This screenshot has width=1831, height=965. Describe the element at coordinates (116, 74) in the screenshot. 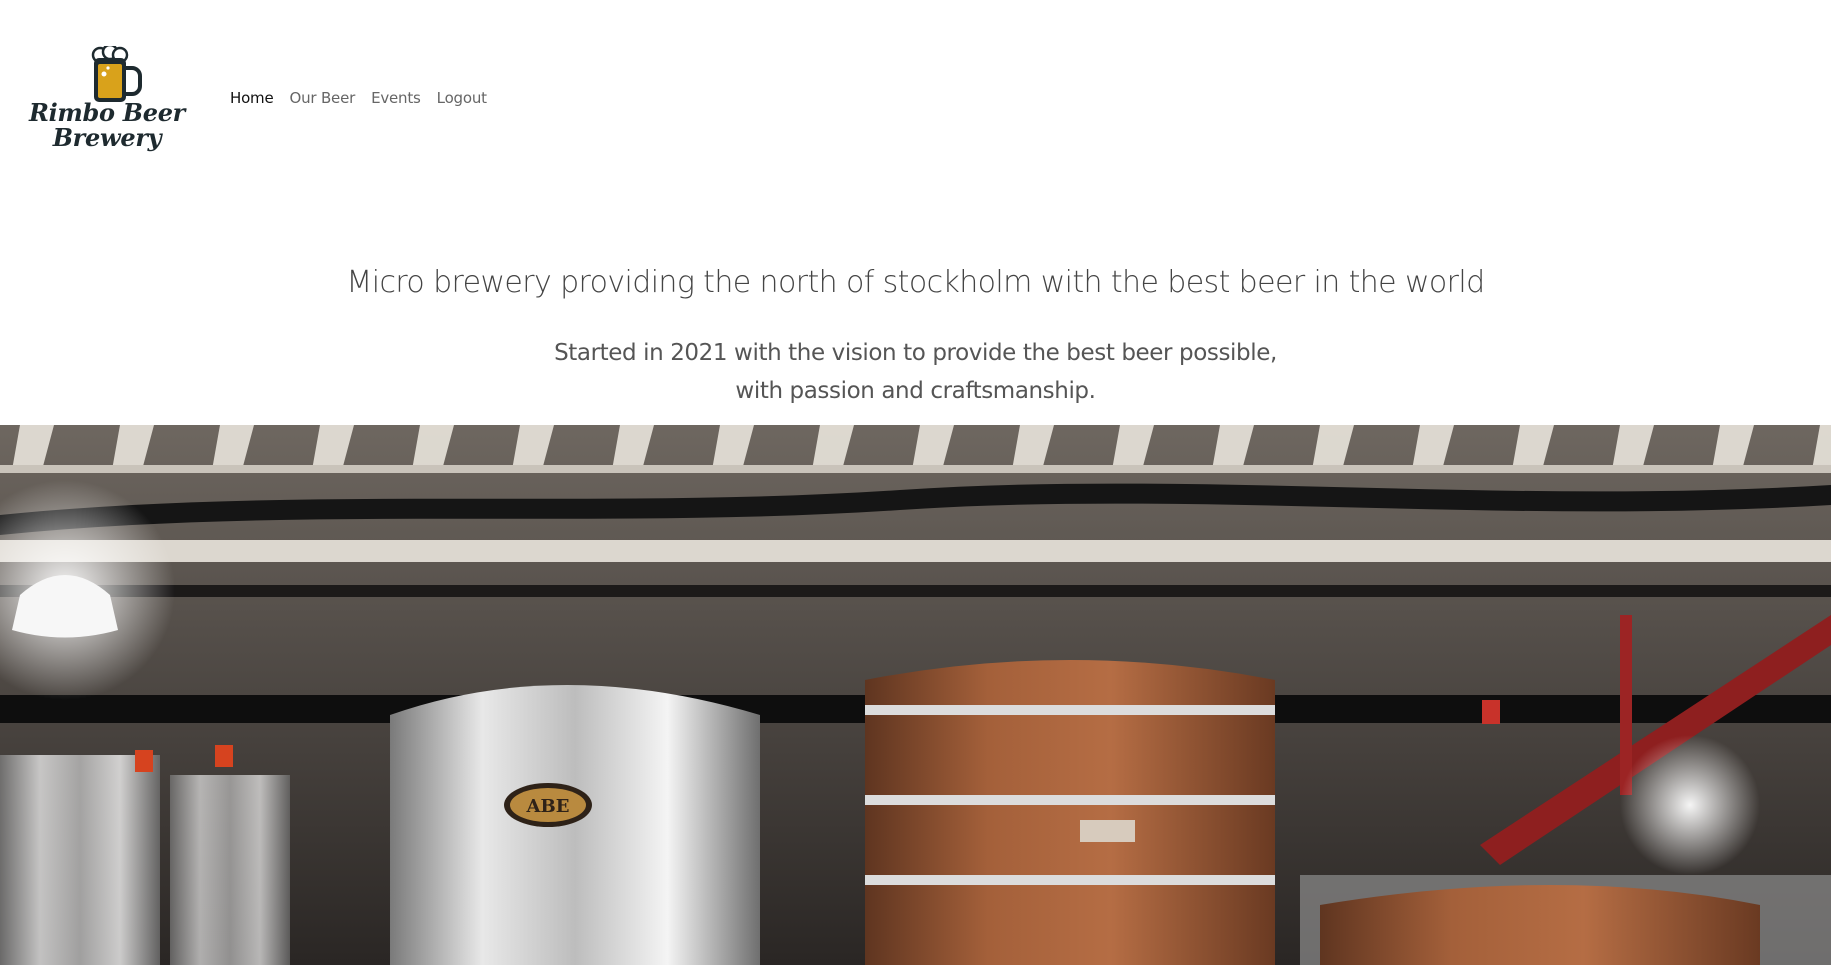

I see `beer-mug-icon` at that location.